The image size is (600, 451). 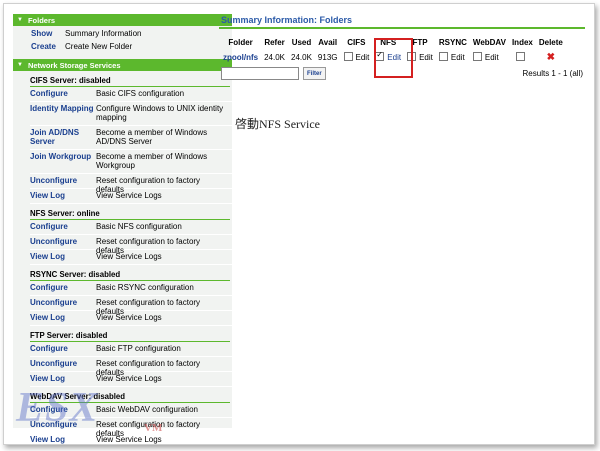 I want to click on nfs-configure-row: Configure Basic NFS configuration, so click(x=131, y=227).